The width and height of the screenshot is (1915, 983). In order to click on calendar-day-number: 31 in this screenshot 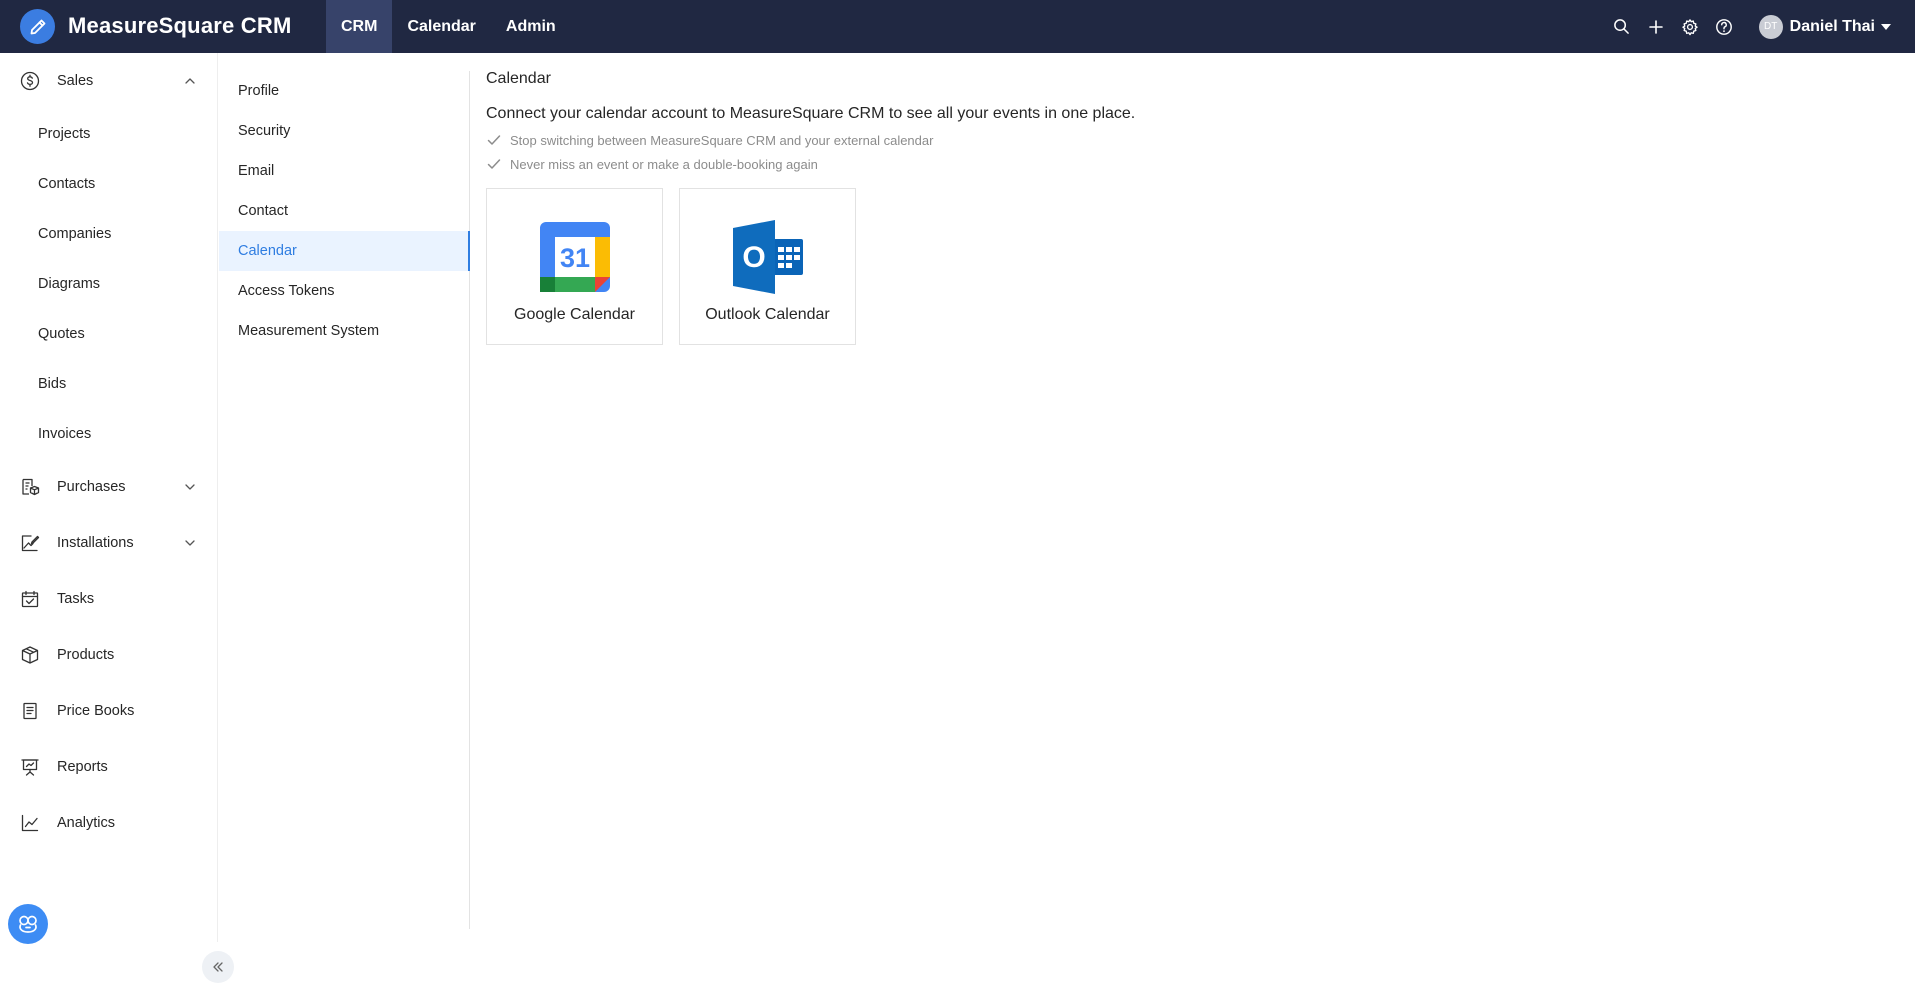, I will do `click(574, 258)`.